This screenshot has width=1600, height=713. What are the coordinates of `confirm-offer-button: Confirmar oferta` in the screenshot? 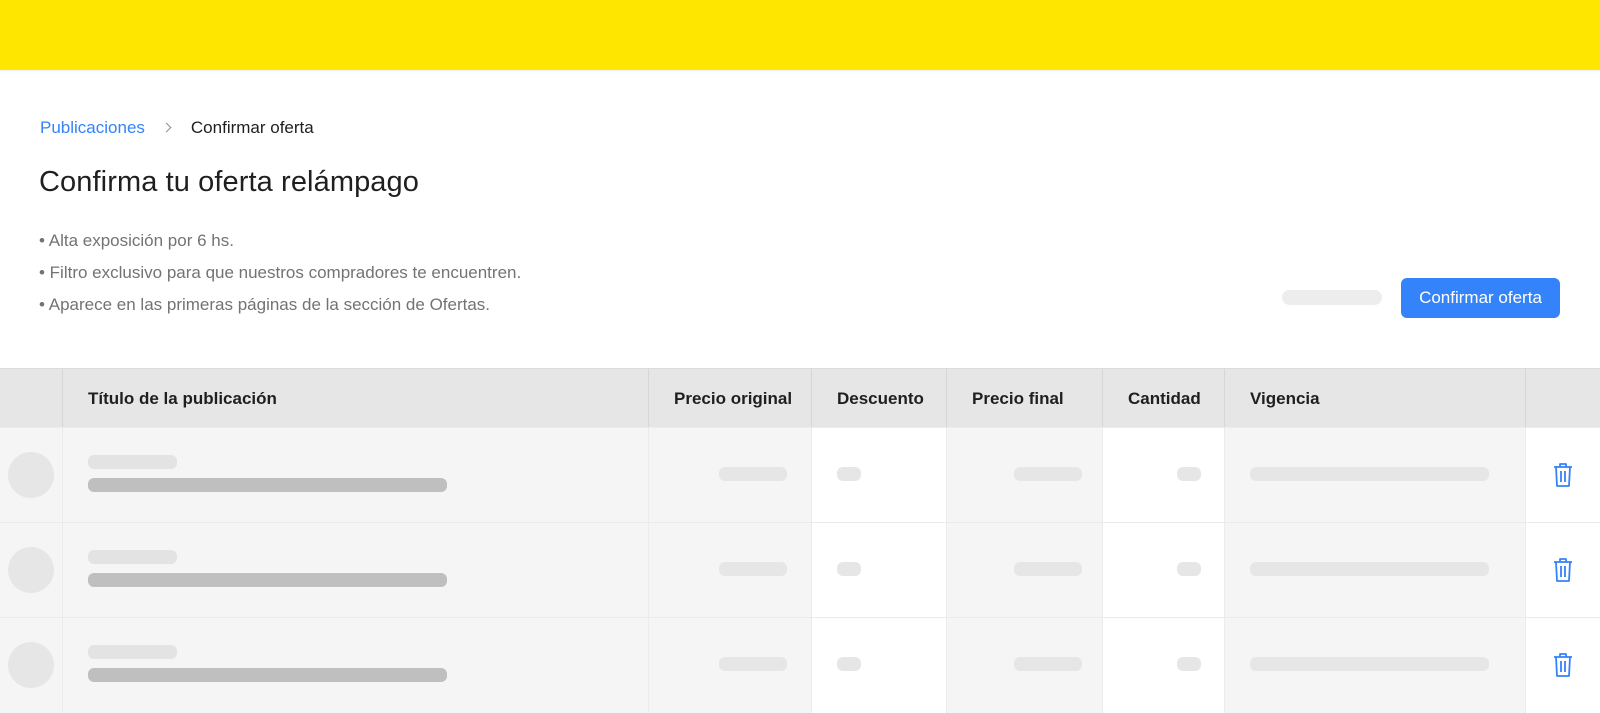 It's located at (1480, 298).